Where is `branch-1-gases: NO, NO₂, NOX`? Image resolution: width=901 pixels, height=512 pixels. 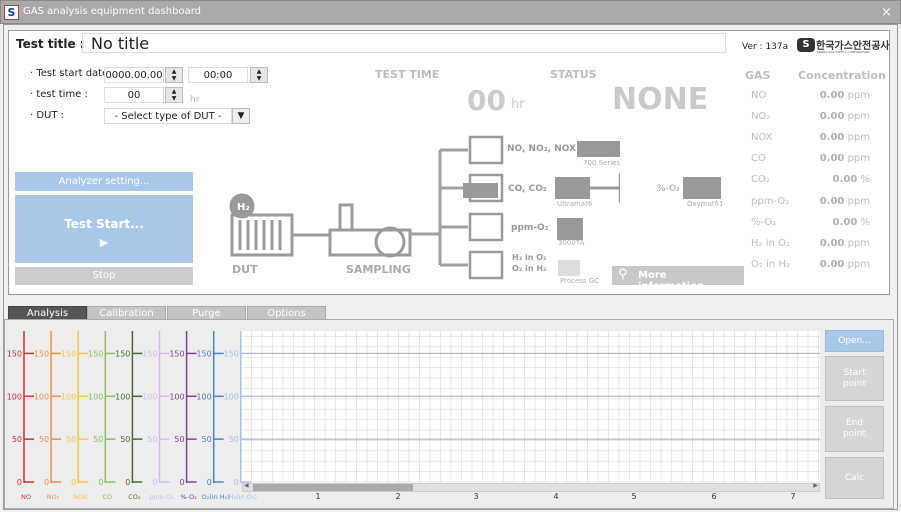 branch-1-gases: NO, NO₂, NOX is located at coordinates (542, 149).